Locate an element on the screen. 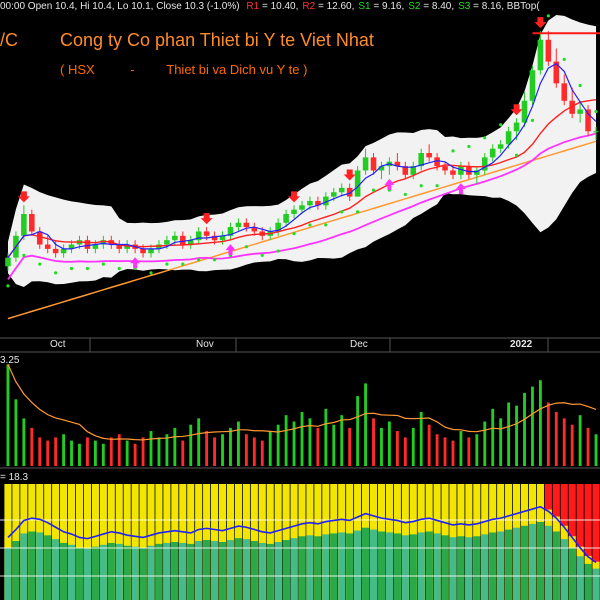  sector-label: Thiet bi va Dich vu Y te ) is located at coordinates (237, 69).